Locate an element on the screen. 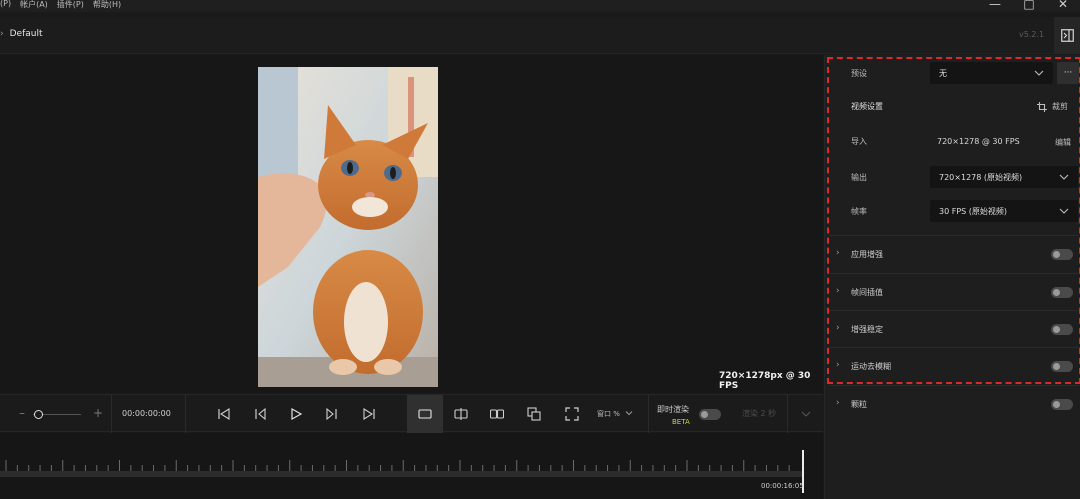 The width and height of the screenshot is (1080, 499). preset-name: Default is located at coordinates (26, 34).